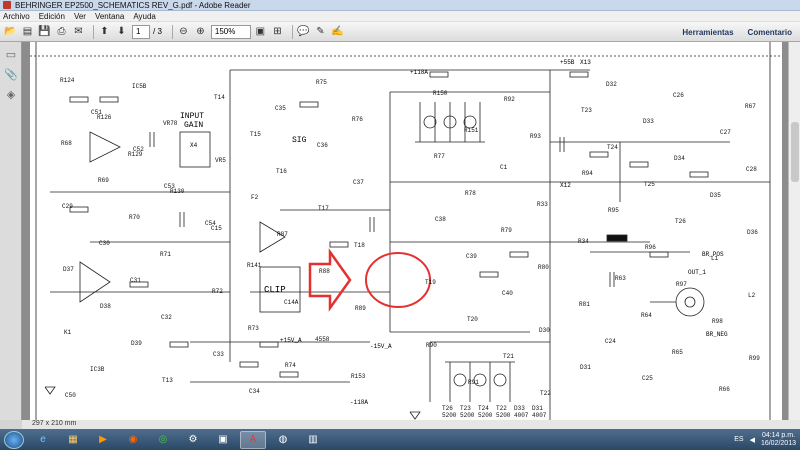 The image size is (800, 450). I want to click on component-label: K1, so click(68, 332).